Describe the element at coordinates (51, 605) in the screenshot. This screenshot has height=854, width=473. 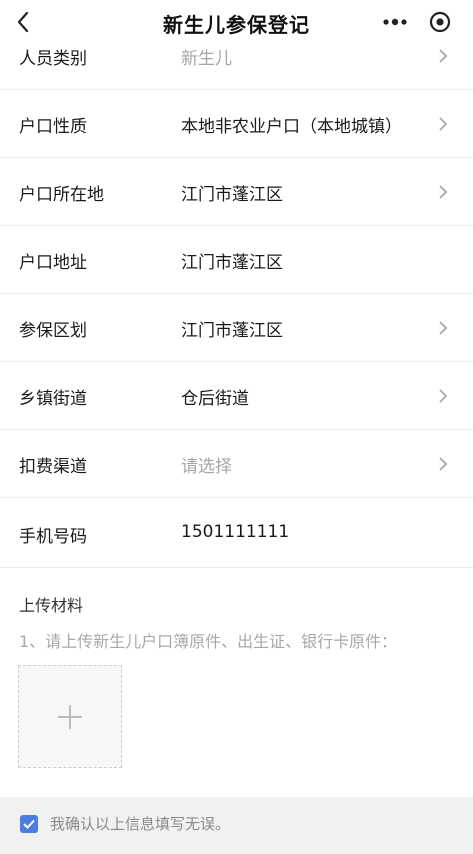
I see `upload-section-title: 上传材料` at that location.